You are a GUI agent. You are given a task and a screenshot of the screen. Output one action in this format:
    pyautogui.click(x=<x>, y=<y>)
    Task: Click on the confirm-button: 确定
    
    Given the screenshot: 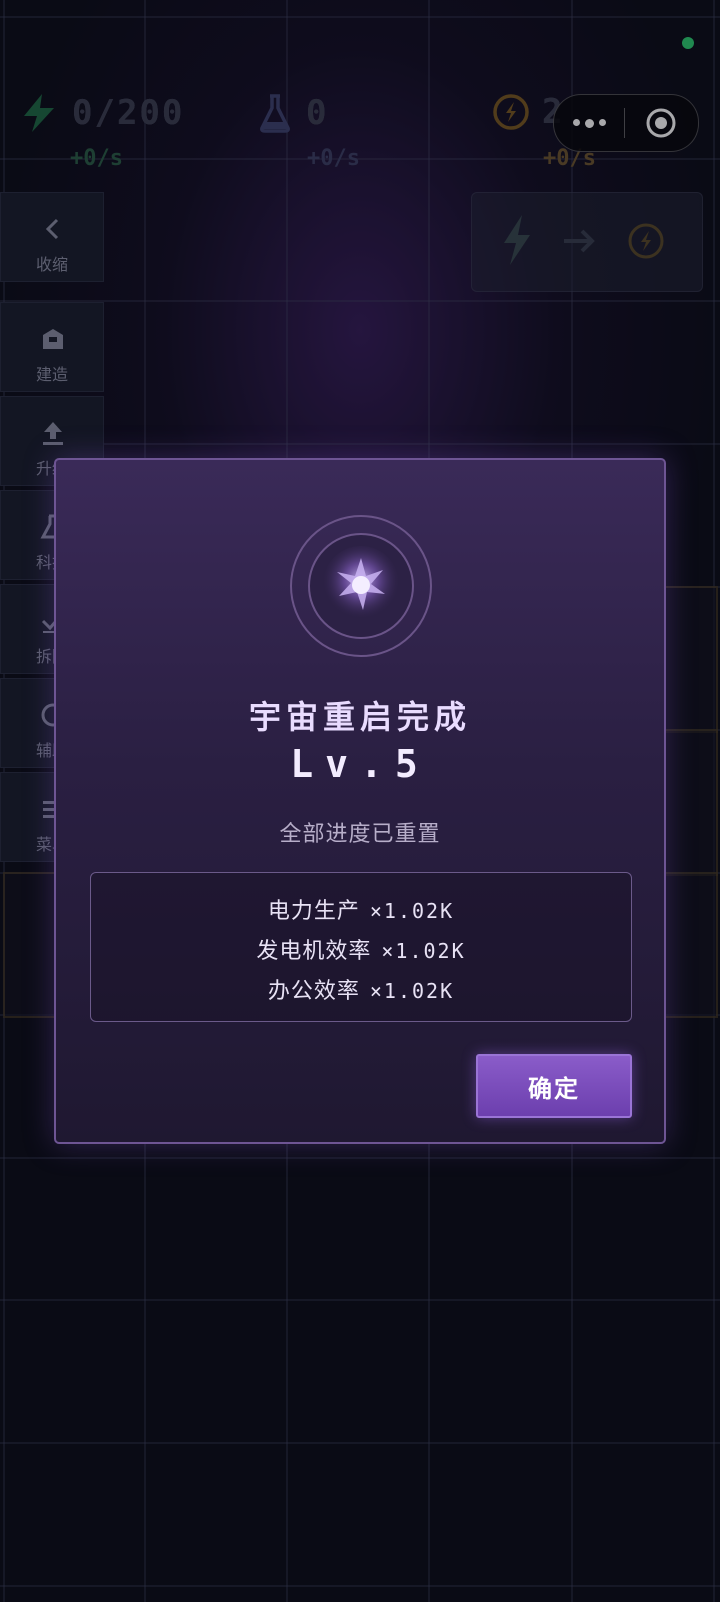 What is the action you would take?
    pyautogui.click(x=554, y=1086)
    